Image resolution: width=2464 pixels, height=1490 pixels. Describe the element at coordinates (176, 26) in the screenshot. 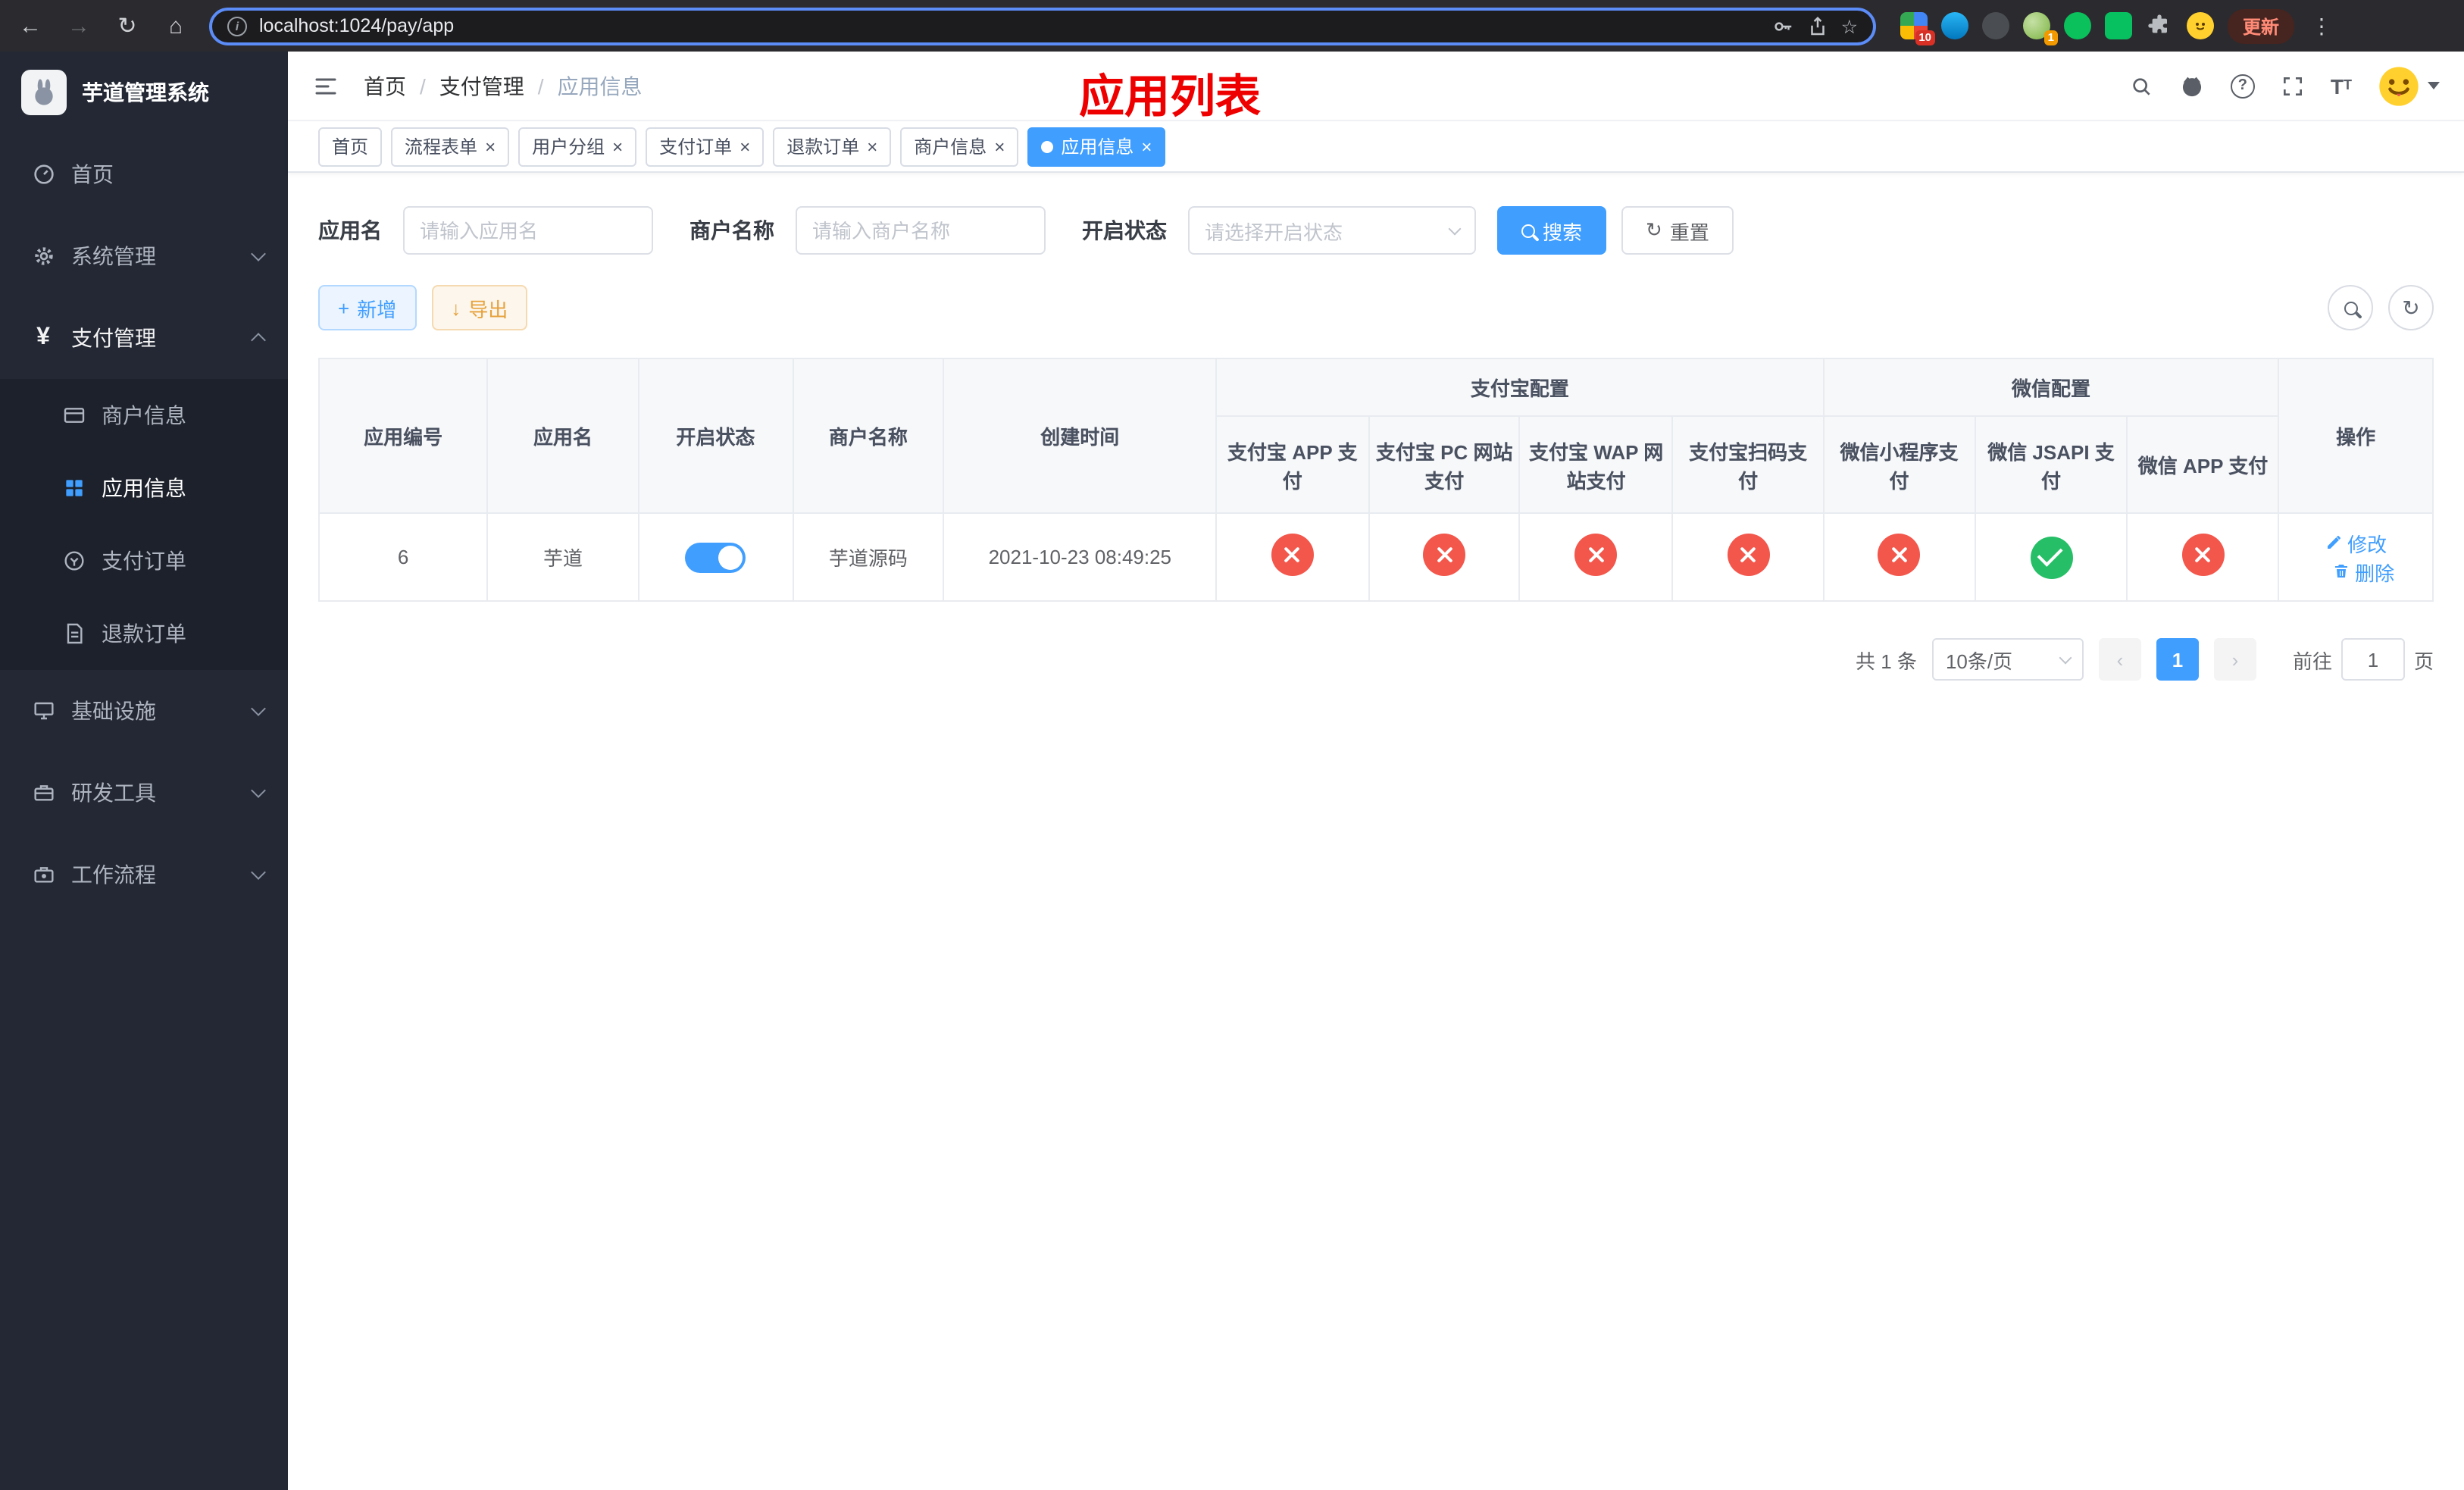

I see `home-icon: ⌂` at that location.